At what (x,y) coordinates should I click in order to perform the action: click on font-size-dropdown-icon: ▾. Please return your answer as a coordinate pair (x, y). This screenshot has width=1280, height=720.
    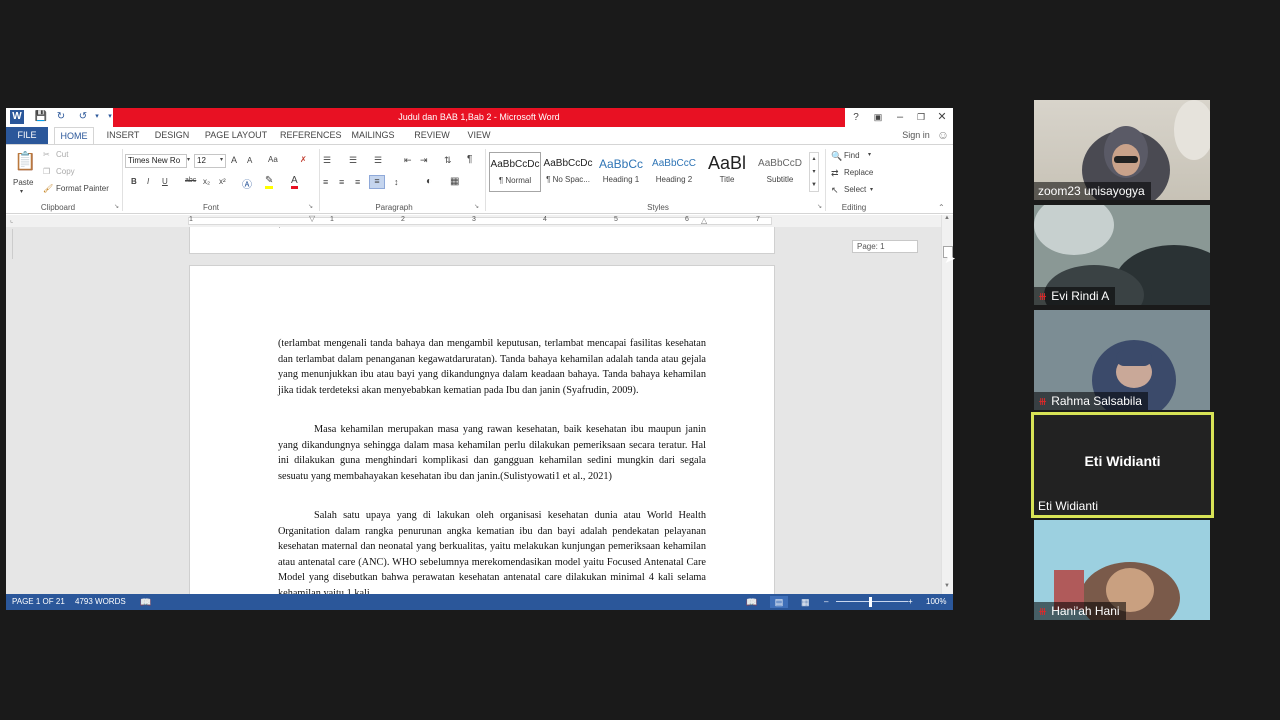
    Looking at the image, I should click on (221, 159).